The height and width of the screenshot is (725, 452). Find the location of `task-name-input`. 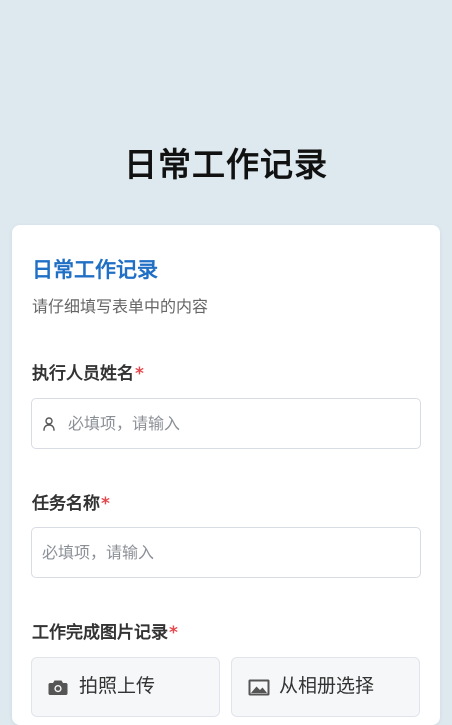

task-name-input is located at coordinates (231, 552).